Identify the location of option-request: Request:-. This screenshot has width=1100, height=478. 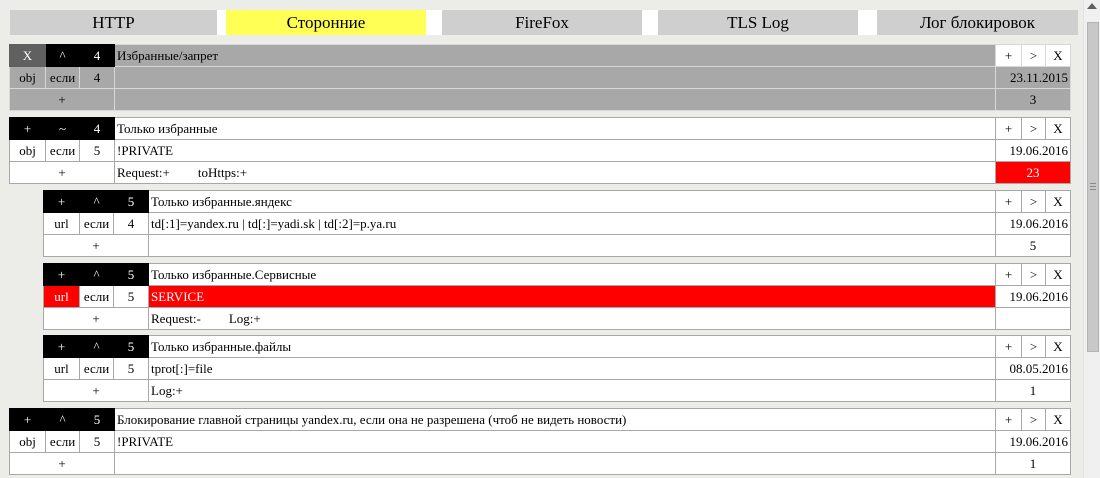
(176, 318).